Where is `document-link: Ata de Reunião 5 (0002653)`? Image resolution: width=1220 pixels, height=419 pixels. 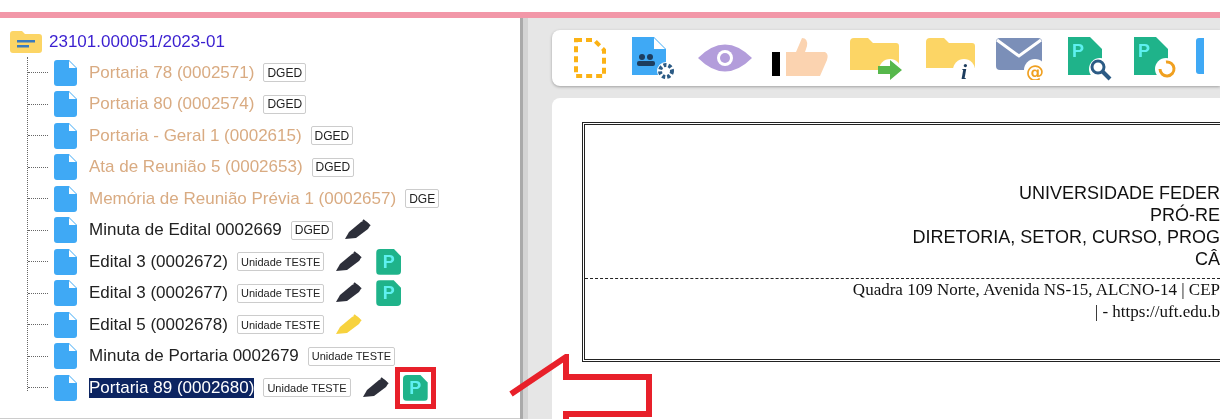
document-link: Ata de Reunião 5 (0002653) is located at coordinates (196, 167).